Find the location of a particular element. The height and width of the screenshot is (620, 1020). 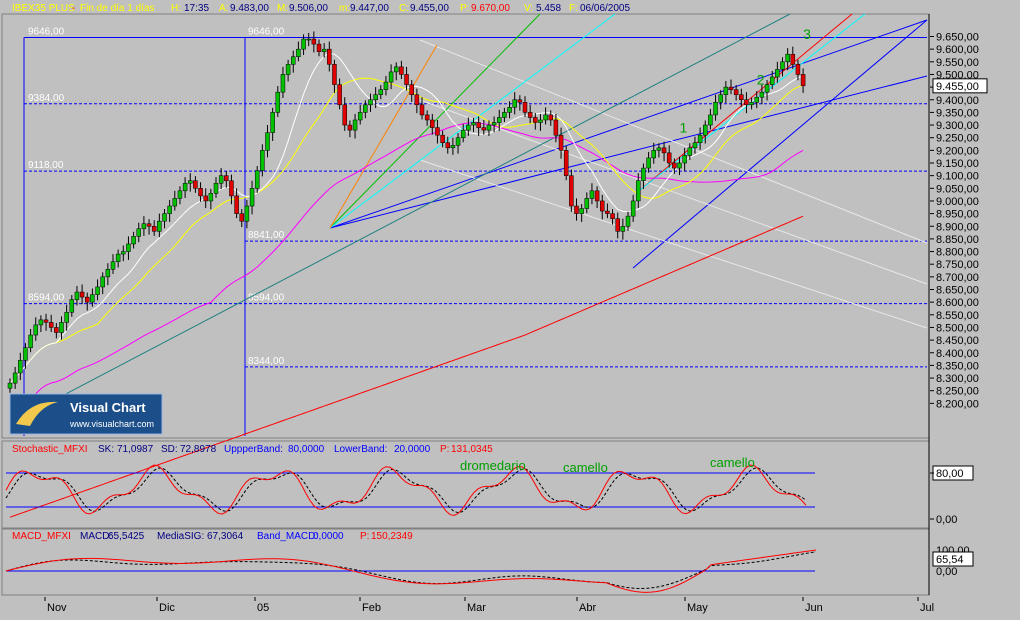

stoch-p-label: P: is located at coordinates (444, 449).